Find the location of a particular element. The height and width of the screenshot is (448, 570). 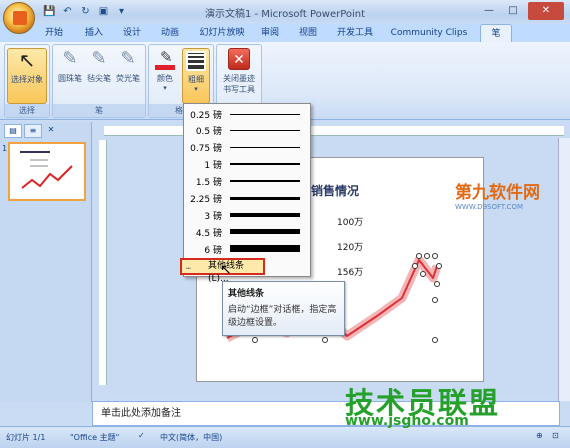

tab-home: 开始 is located at coordinates (54, 33).